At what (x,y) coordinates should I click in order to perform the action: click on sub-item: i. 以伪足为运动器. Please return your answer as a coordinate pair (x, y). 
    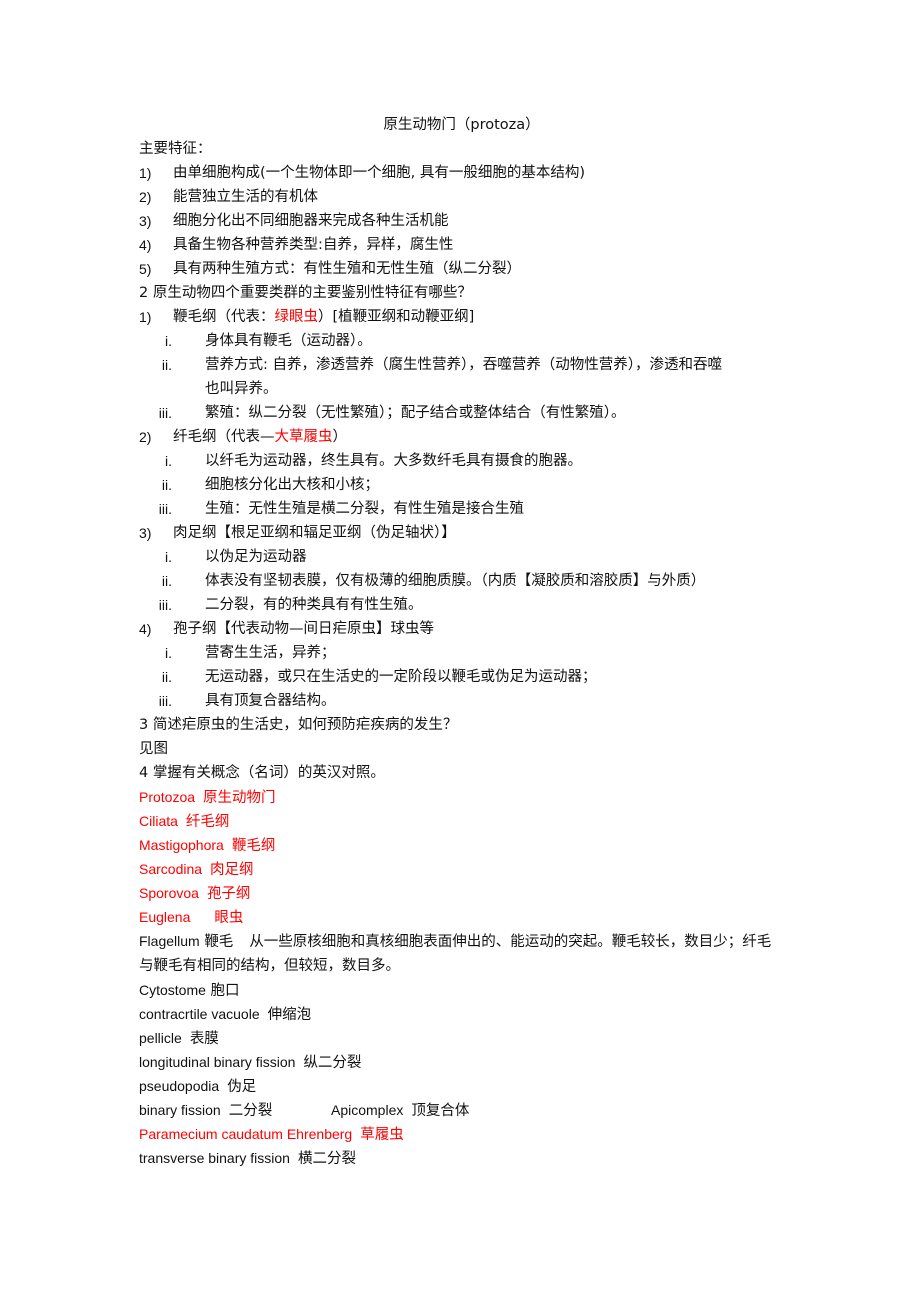
    Looking at the image, I should click on (461, 557).